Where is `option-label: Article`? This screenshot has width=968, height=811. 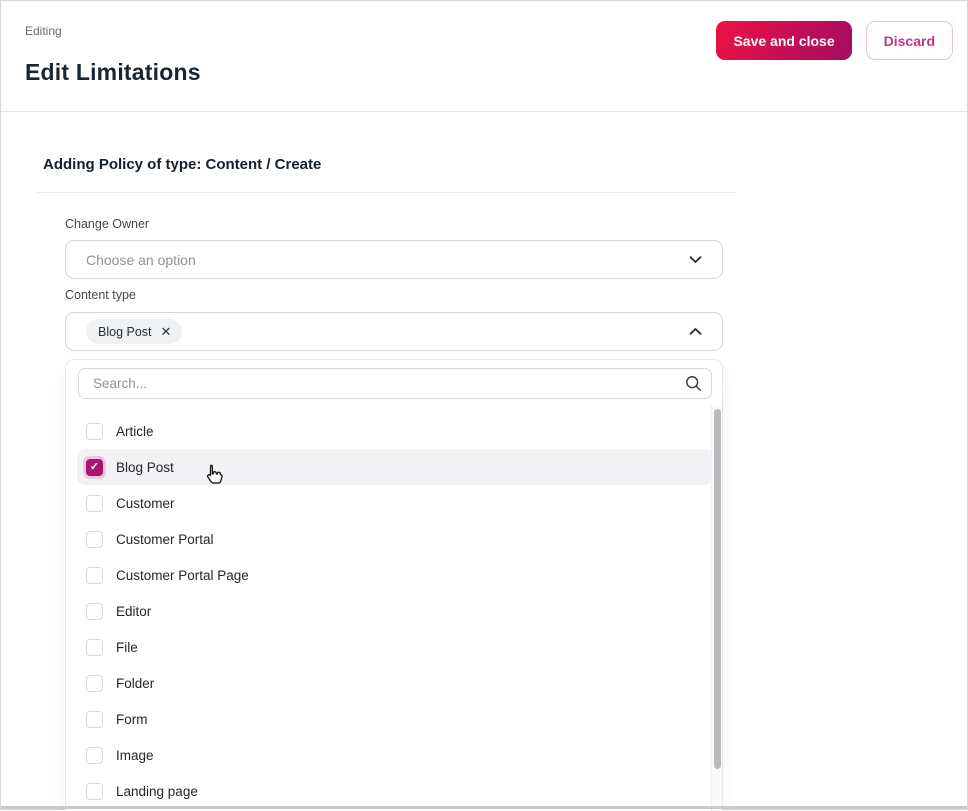 option-label: Article is located at coordinates (135, 431).